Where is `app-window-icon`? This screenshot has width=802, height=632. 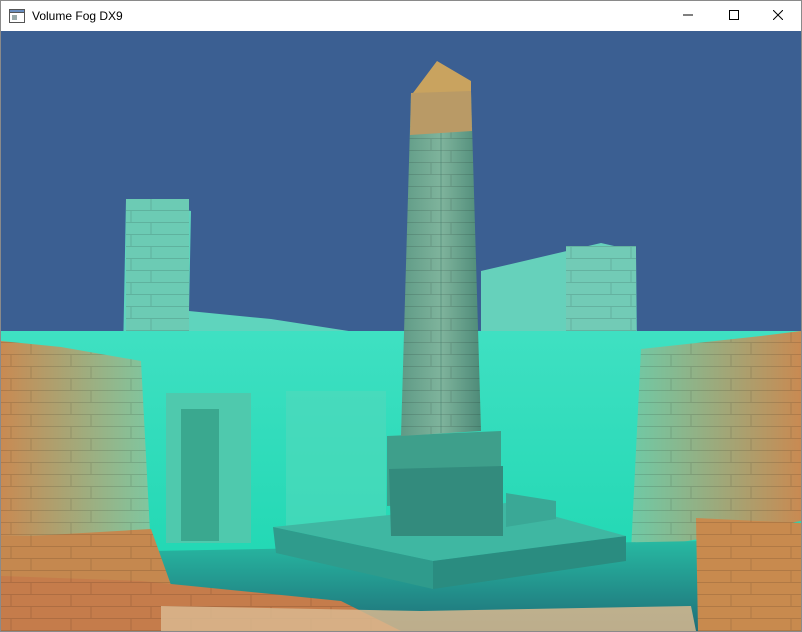 app-window-icon is located at coordinates (17, 16).